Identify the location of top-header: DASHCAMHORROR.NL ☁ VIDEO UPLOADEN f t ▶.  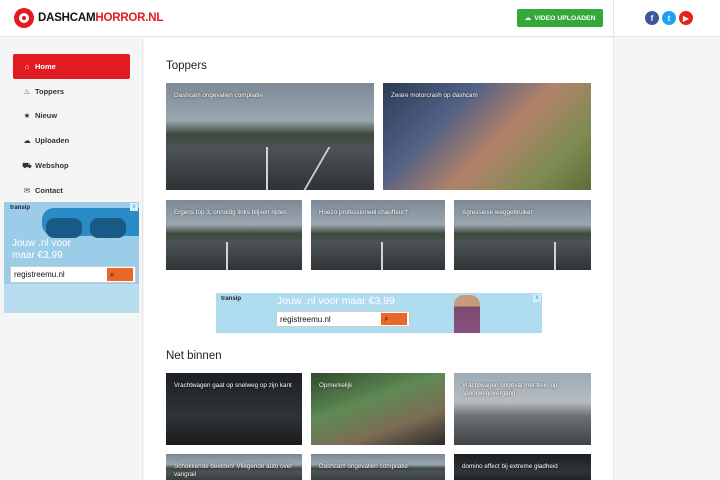
(360, 18).